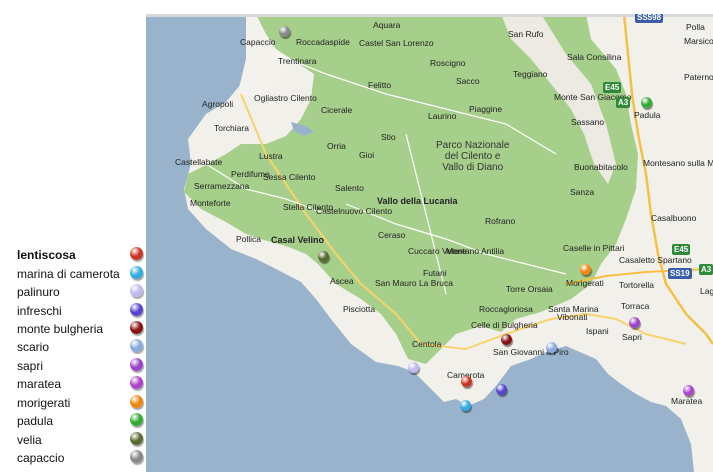  What do you see at coordinates (60, 329) in the screenshot?
I see `legend-label: monte bulgheria` at bounding box center [60, 329].